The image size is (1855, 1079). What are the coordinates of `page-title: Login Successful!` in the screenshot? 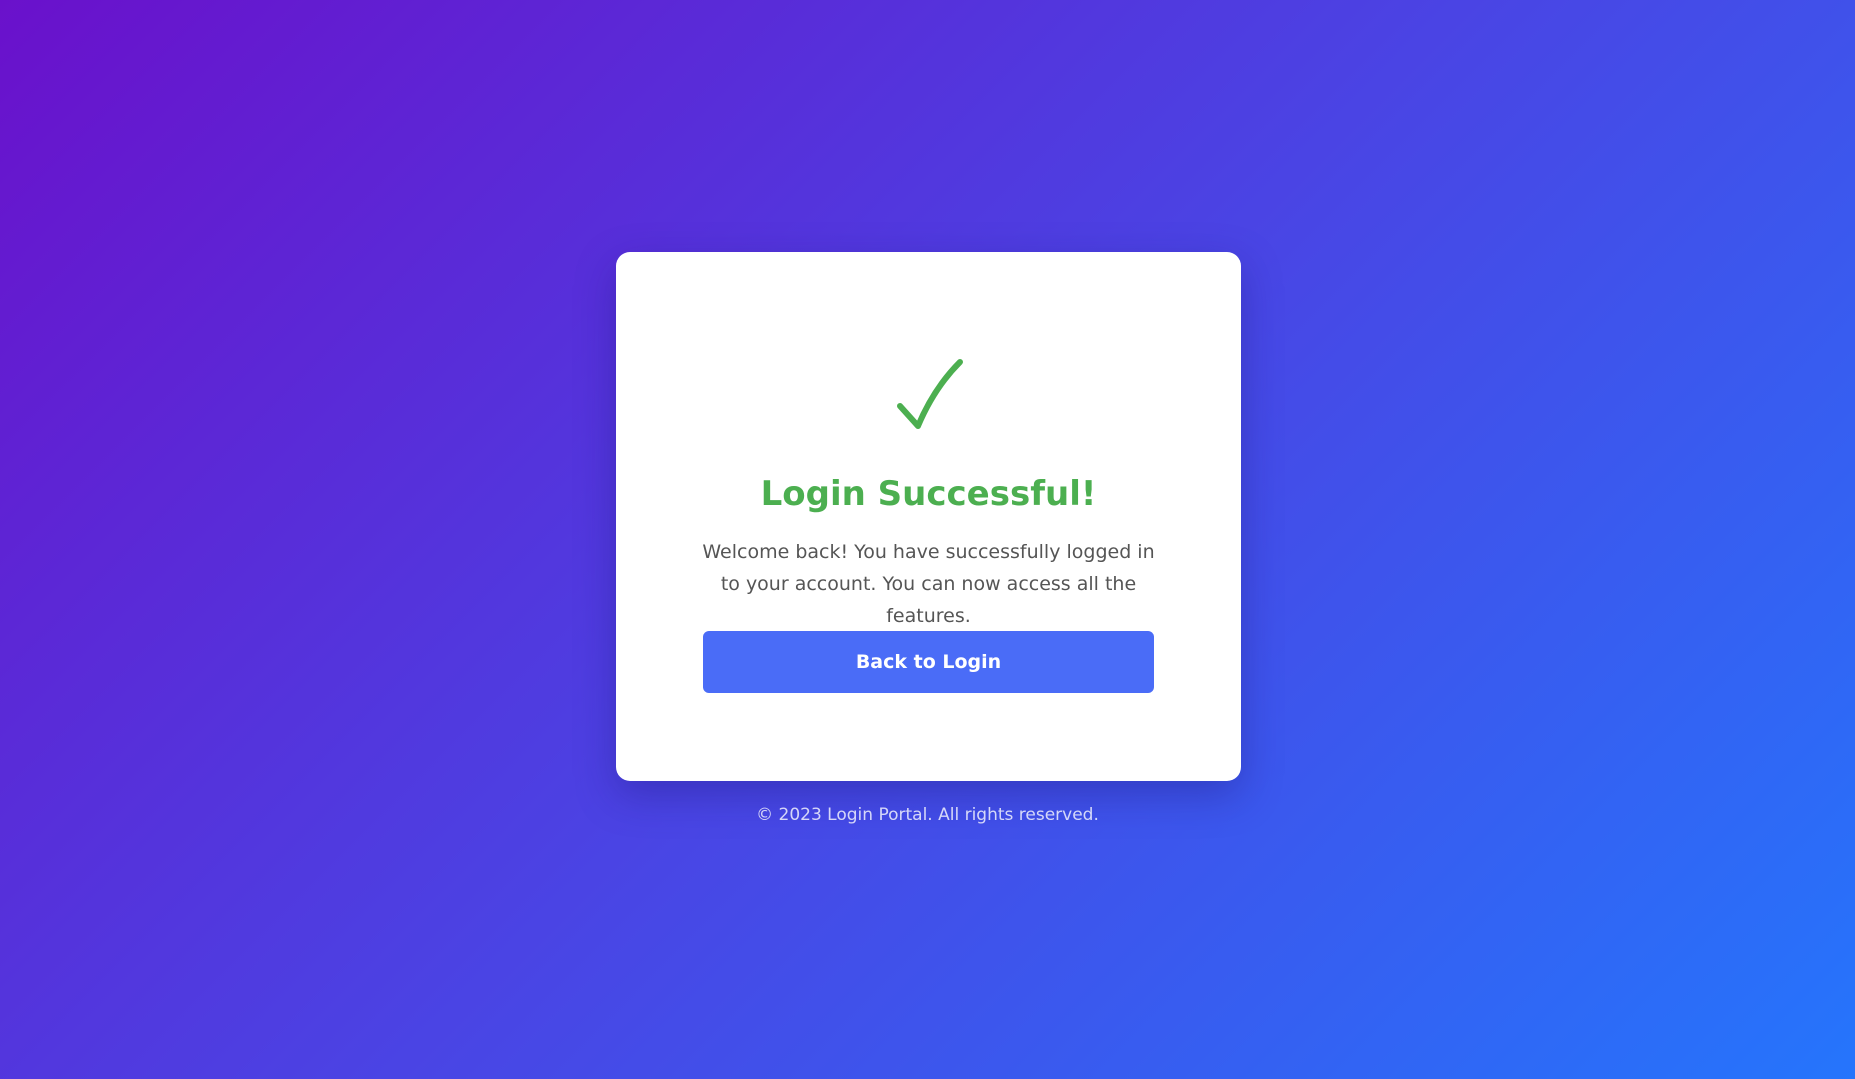 It's located at (928, 494).